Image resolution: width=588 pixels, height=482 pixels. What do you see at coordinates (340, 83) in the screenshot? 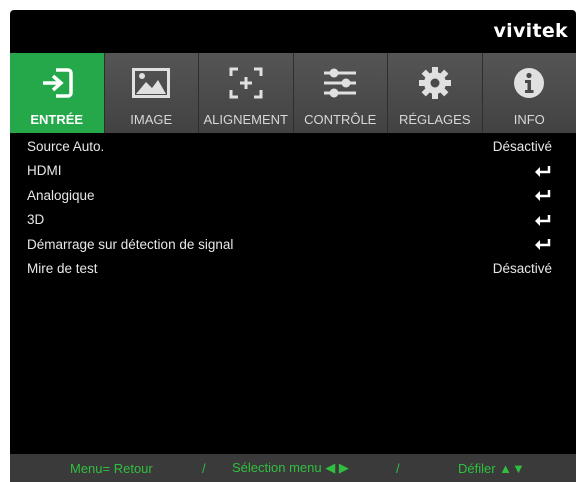
I see `sliders-icon` at bounding box center [340, 83].